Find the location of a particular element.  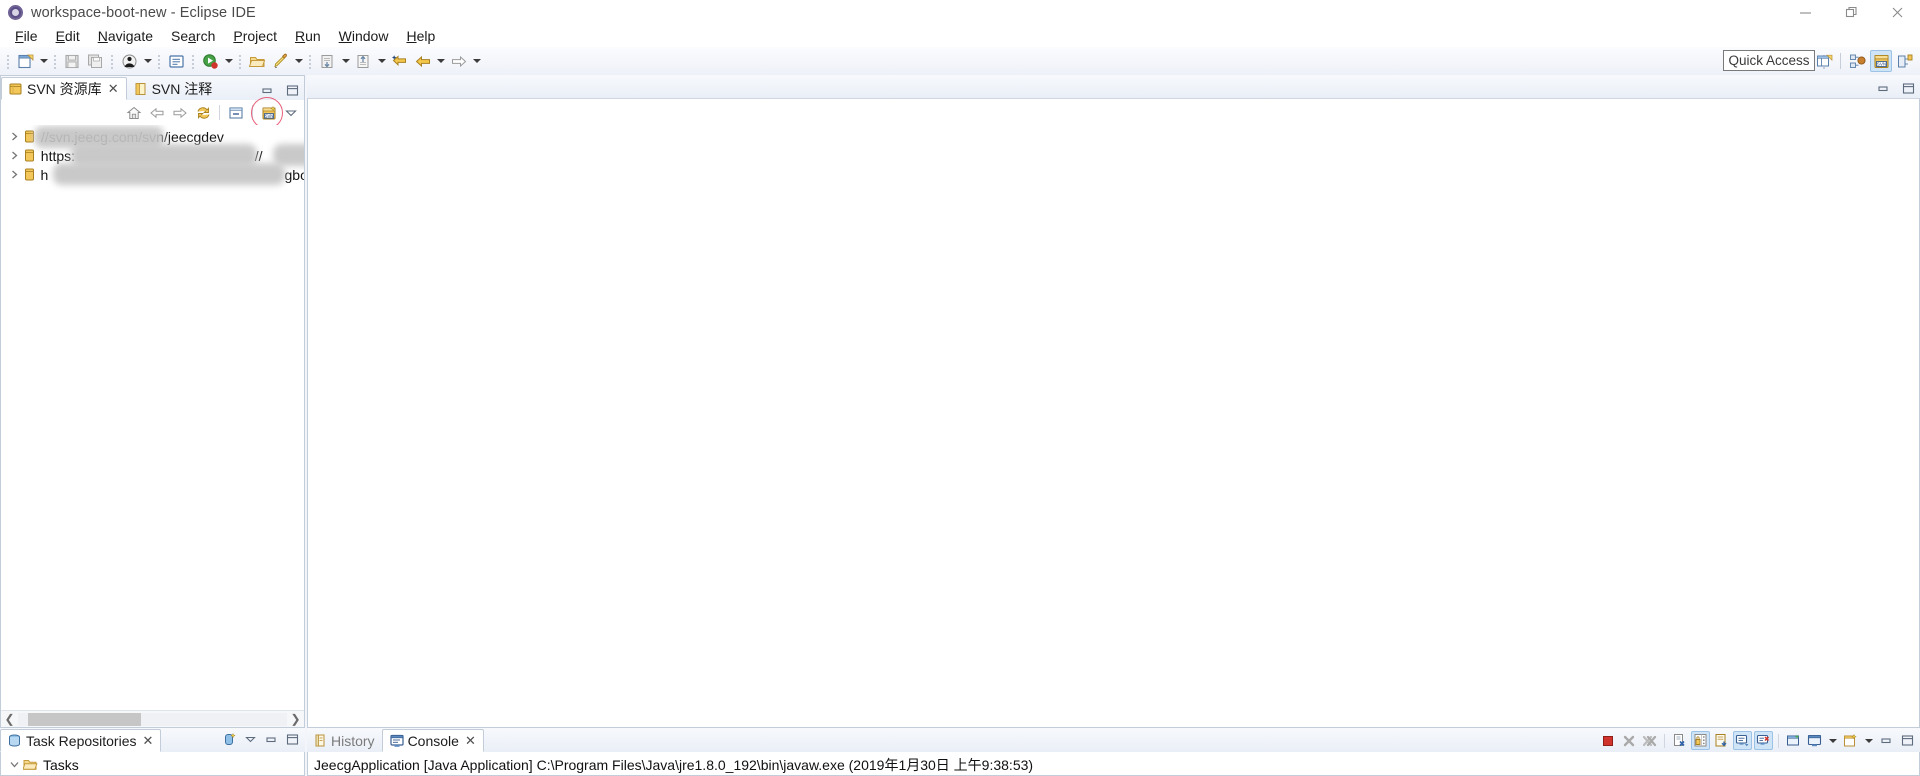

scrollbar-thumb is located at coordinates (84, 719).